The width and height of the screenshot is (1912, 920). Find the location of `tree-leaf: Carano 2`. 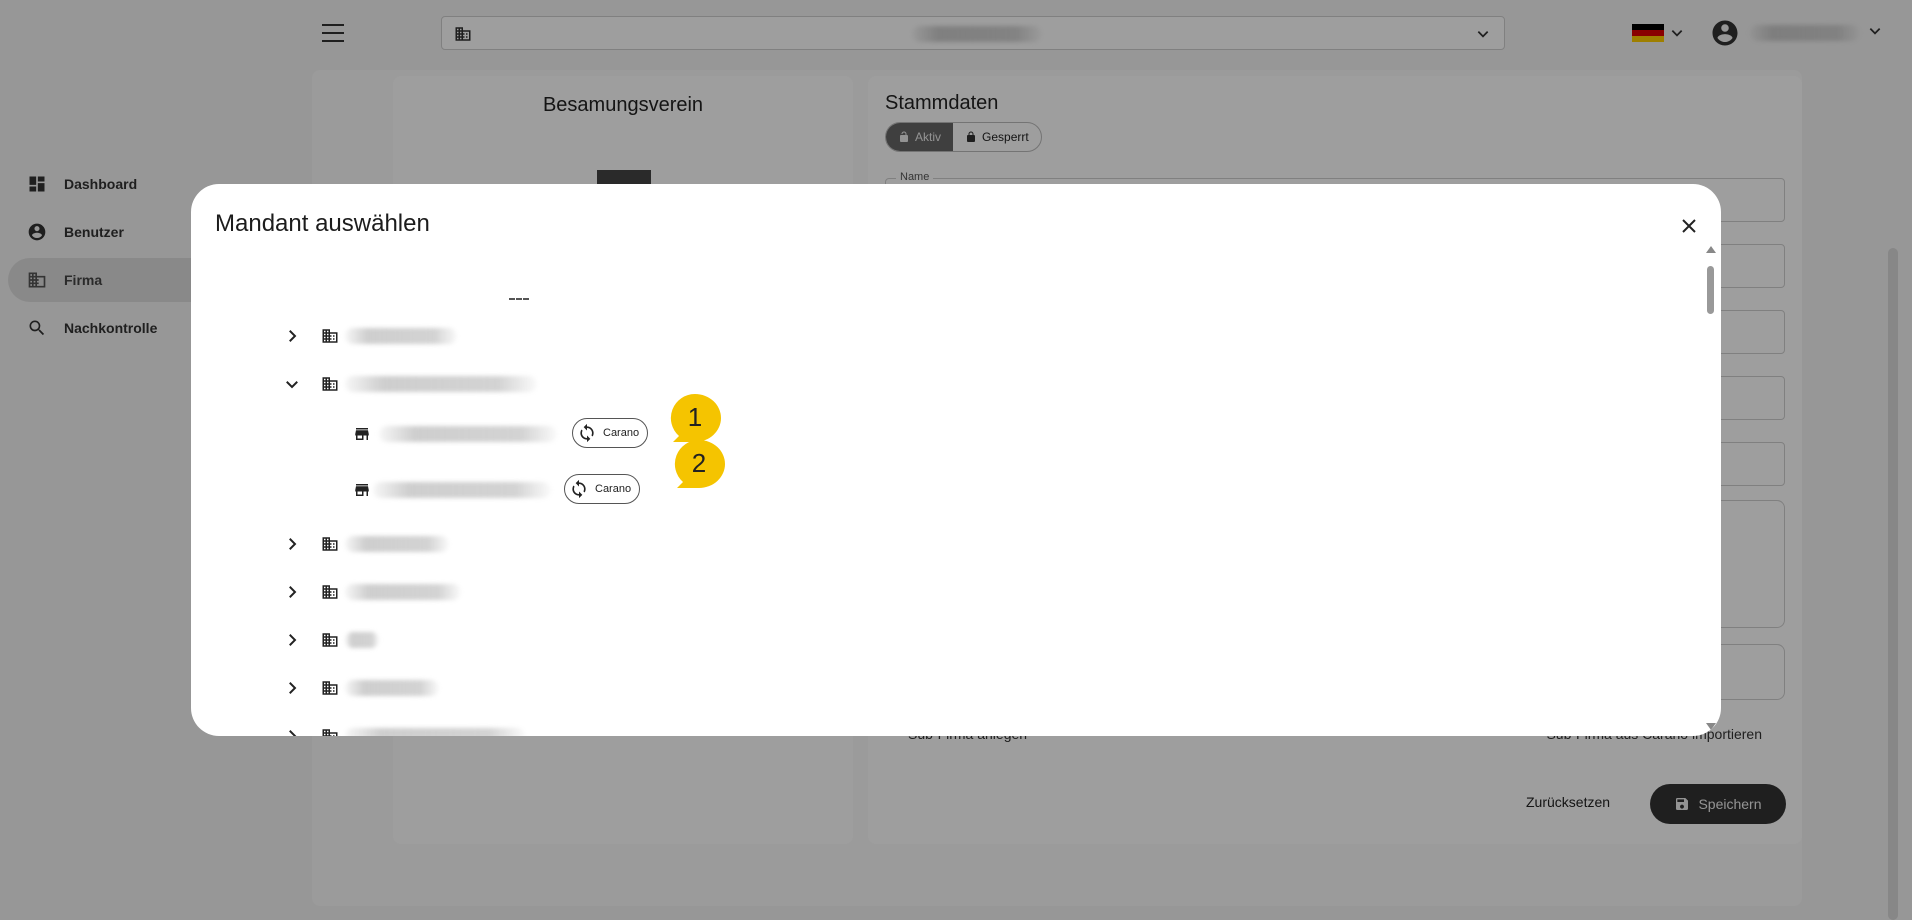

tree-leaf: Carano 2 is located at coordinates (791, 474).